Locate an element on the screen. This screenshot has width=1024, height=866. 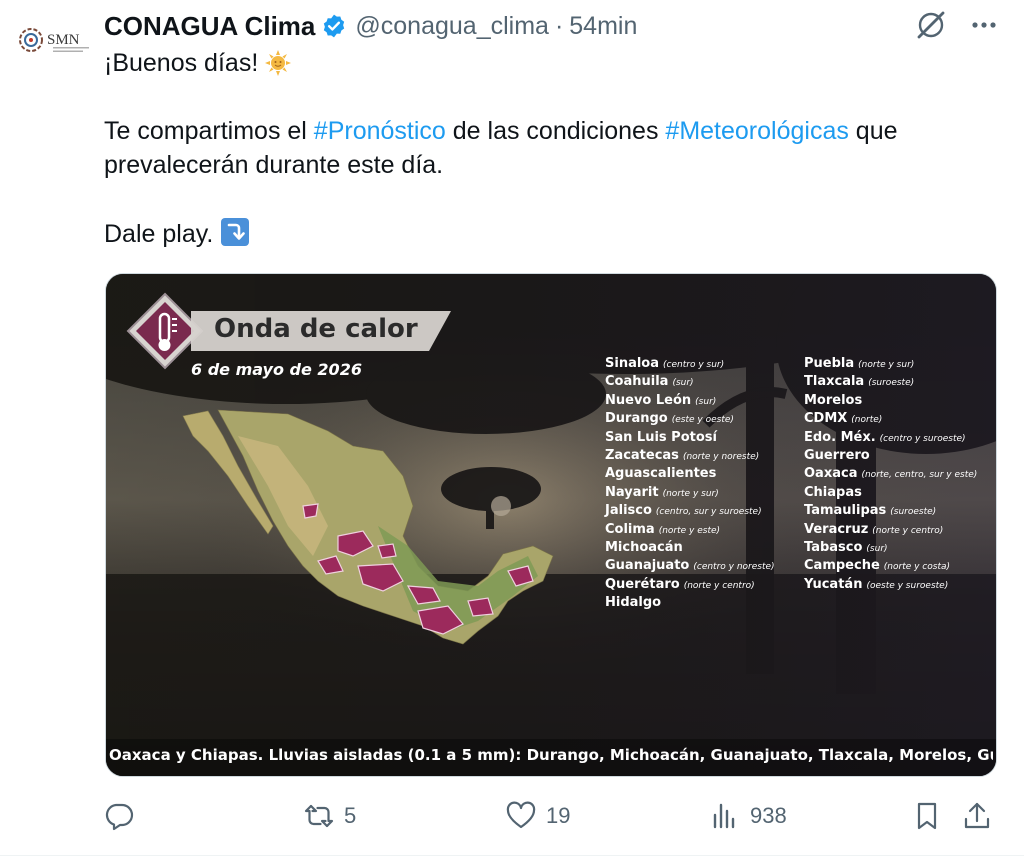
views-icon is located at coordinates (724, 816).